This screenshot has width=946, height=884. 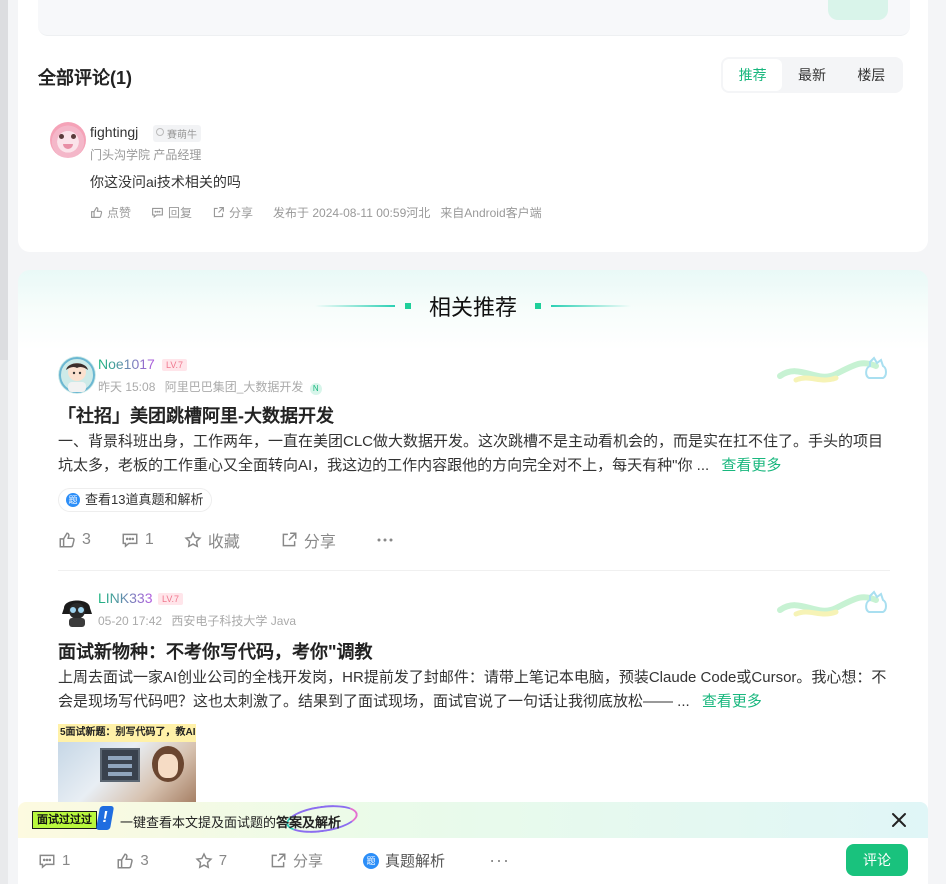 I want to click on star-button: 7, so click(x=211, y=860).